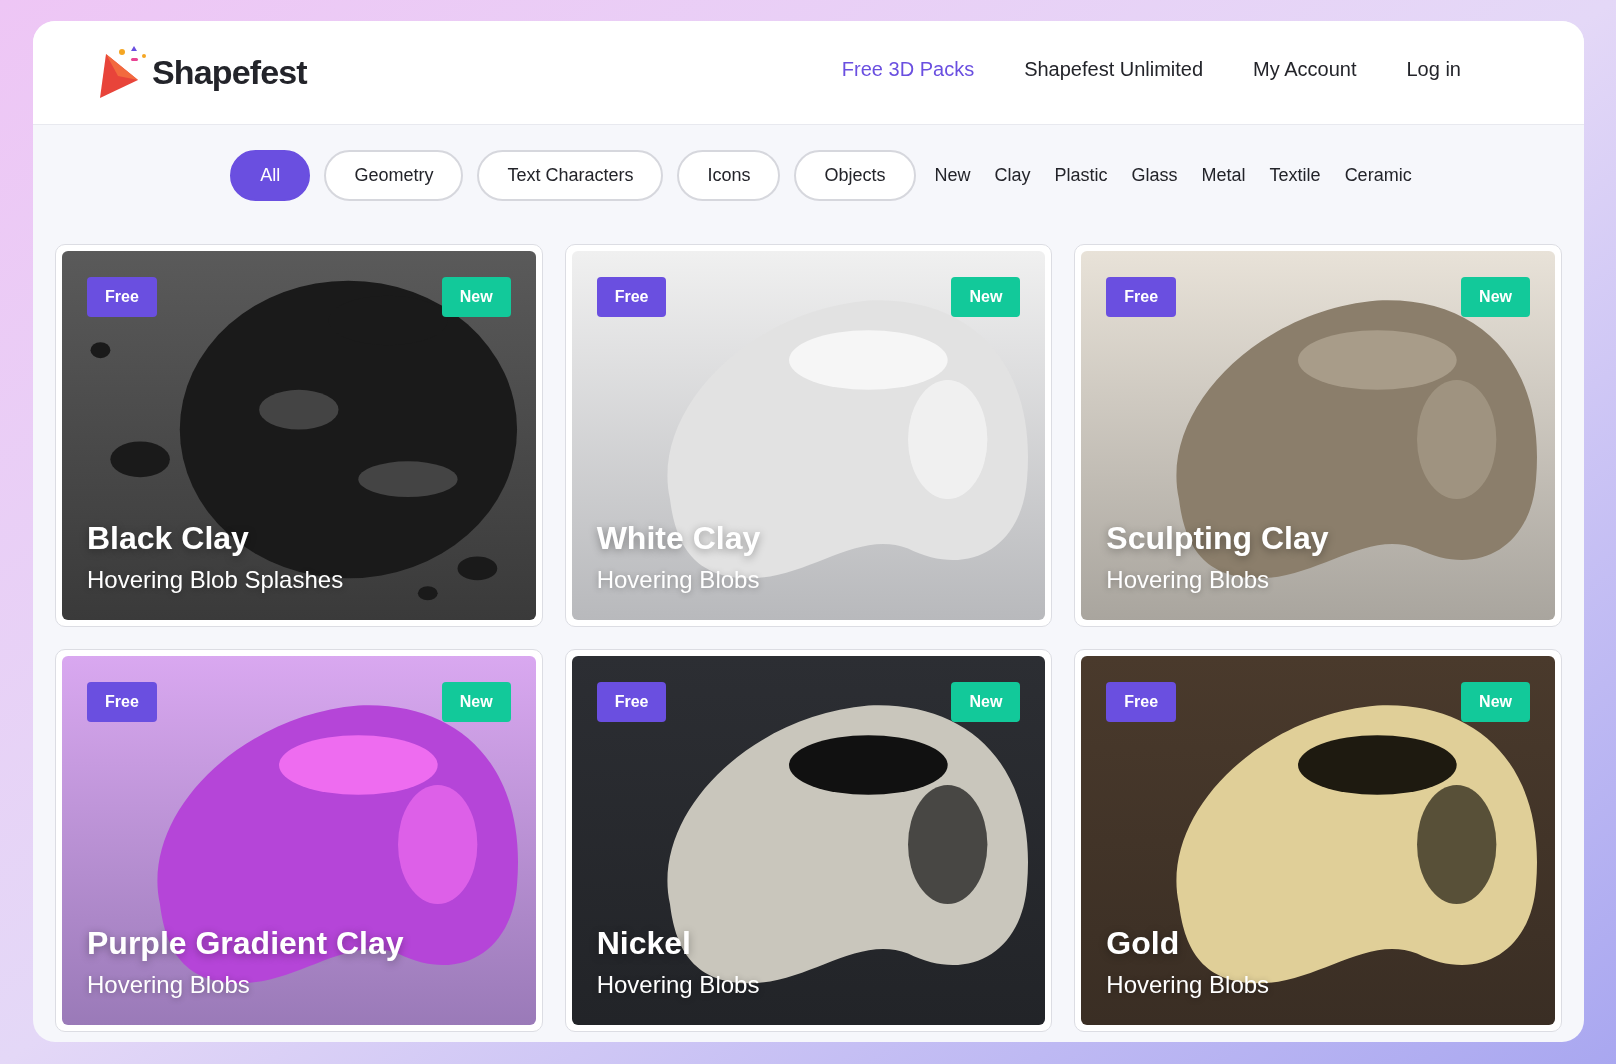  What do you see at coordinates (394, 175) in the screenshot?
I see `filter-chip: Geometry` at bounding box center [394, 175].